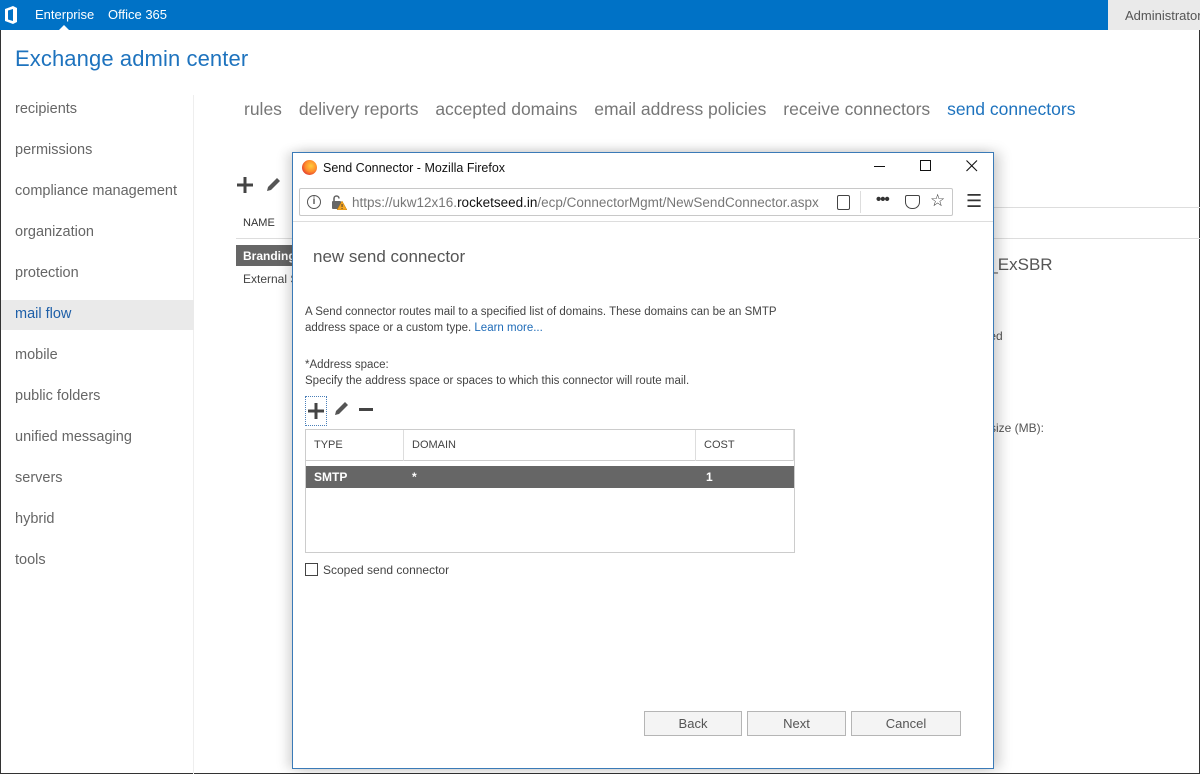  I want to click on cell-cost: 1, so click(709, 477).